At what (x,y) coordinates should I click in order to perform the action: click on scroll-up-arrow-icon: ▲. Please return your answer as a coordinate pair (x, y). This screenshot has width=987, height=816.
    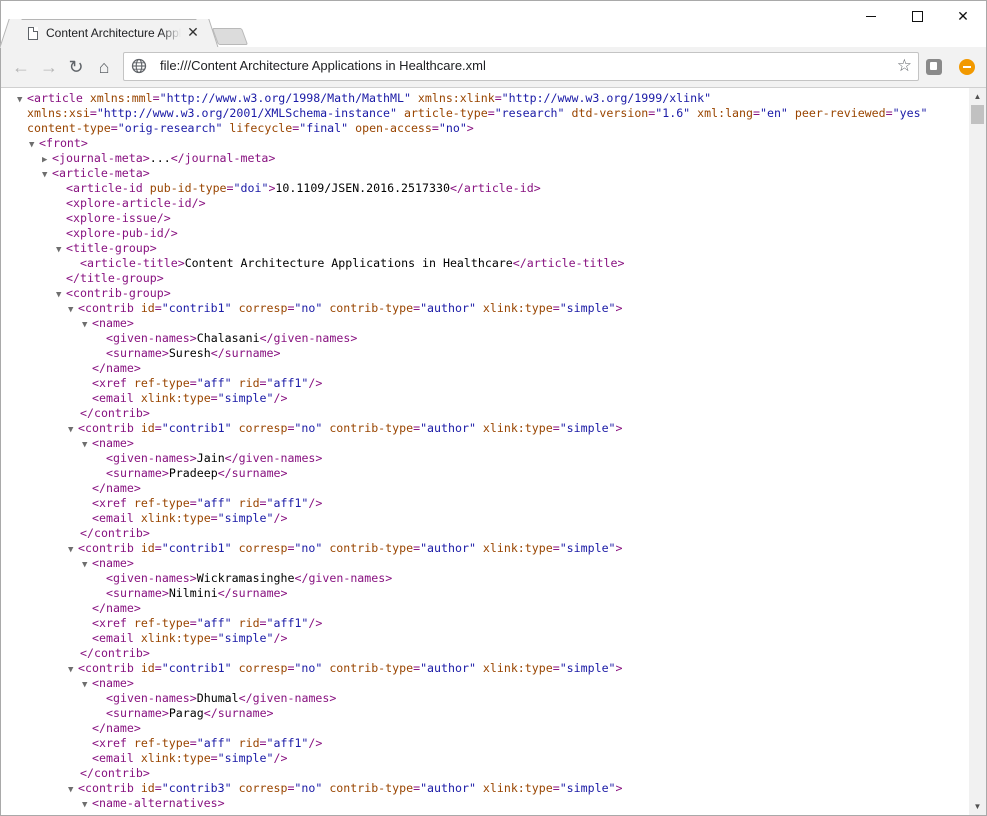
    Looking at the image, I should click on (977, 96).